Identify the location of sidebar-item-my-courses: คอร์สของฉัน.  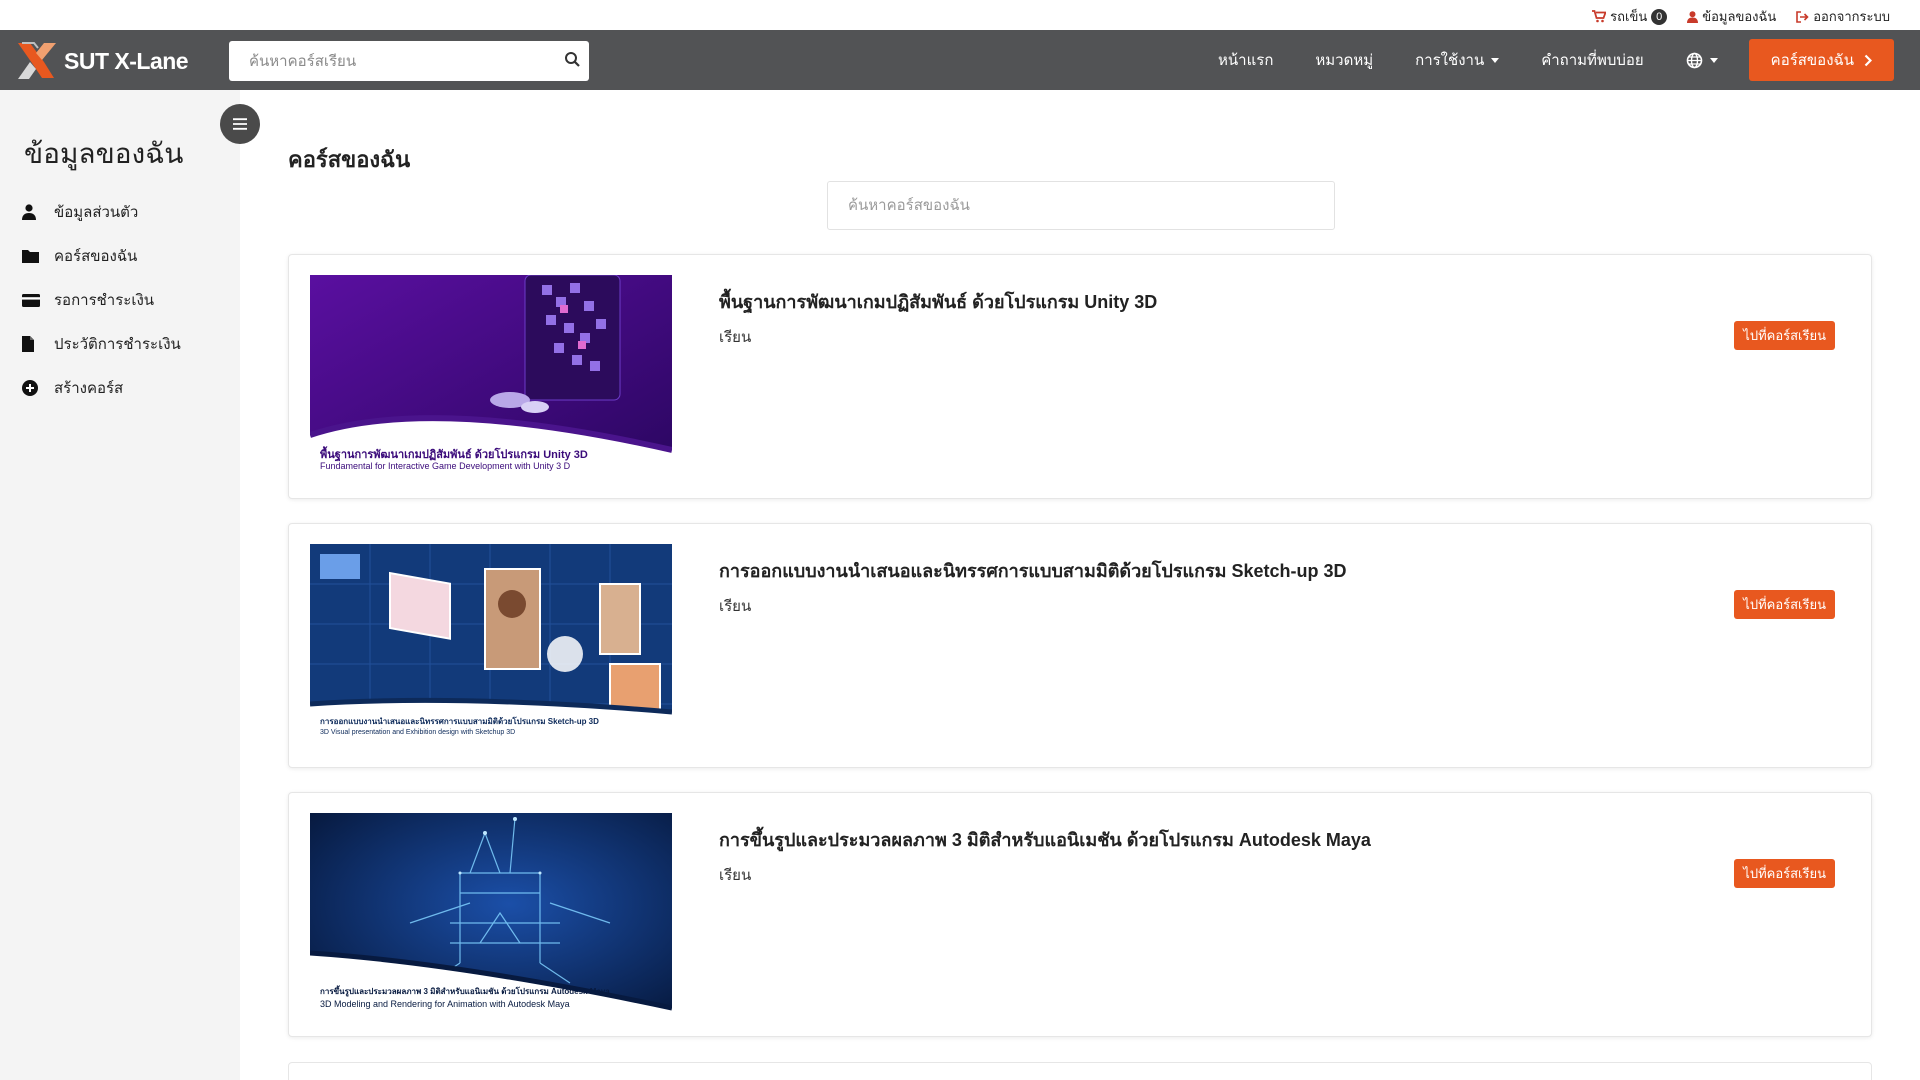
(101, 256).